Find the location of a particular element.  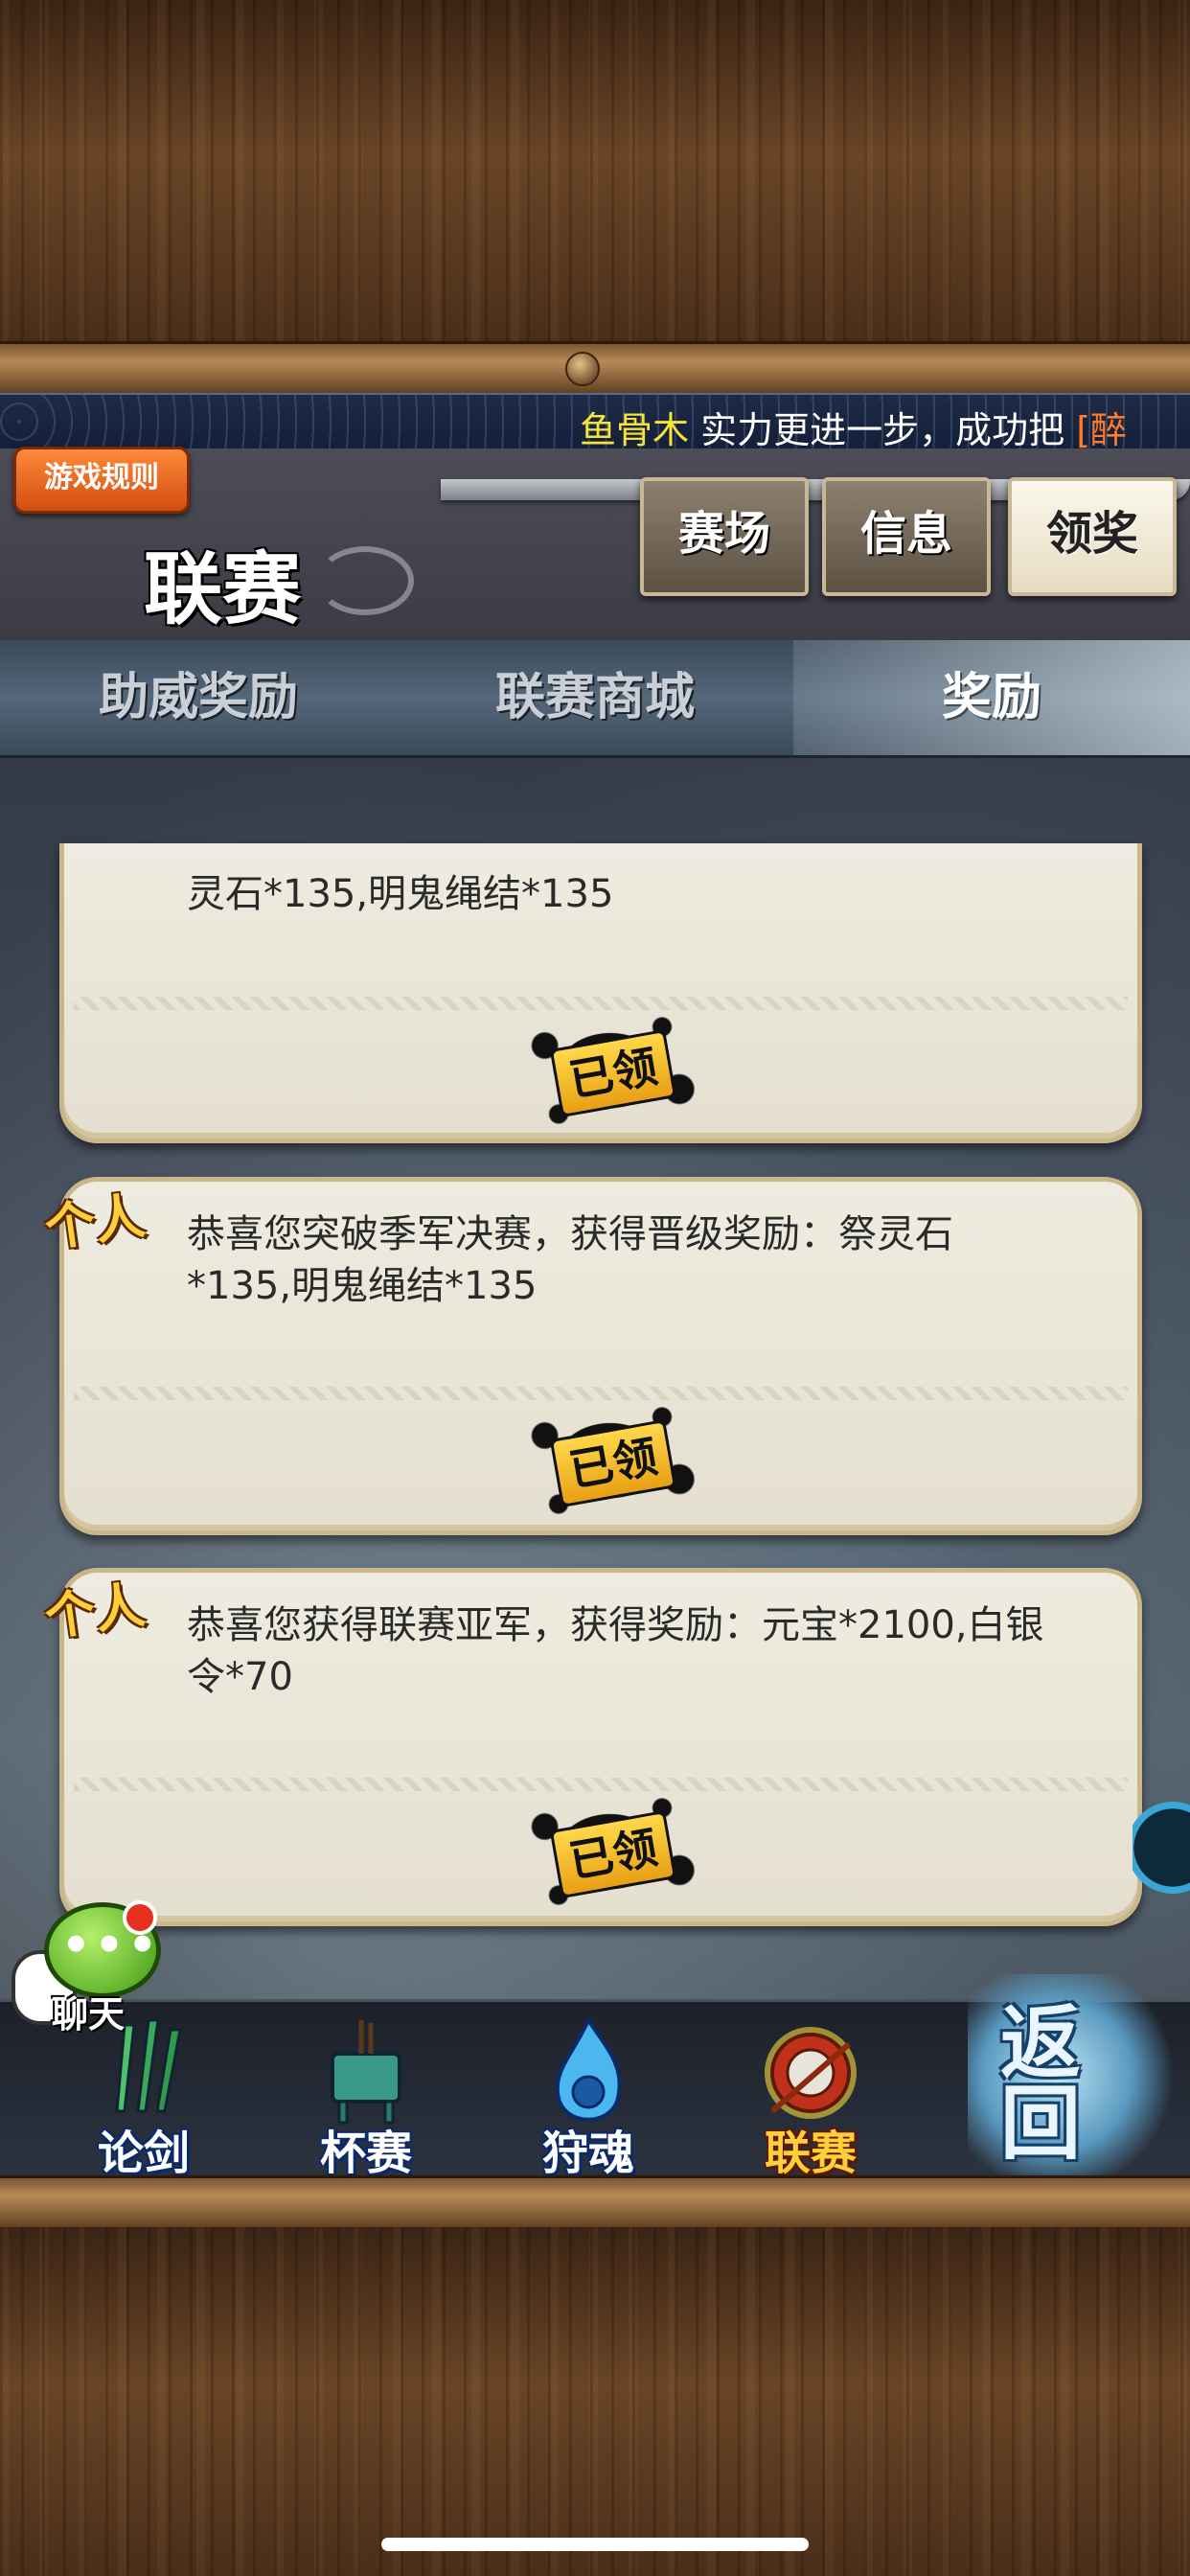

notification-dot is located at coordinates (140, 1917).